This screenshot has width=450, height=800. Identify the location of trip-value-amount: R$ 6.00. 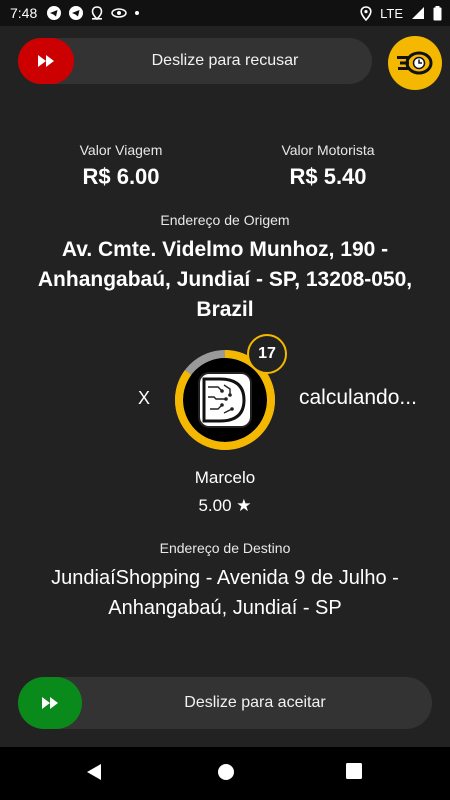
(121, 176).